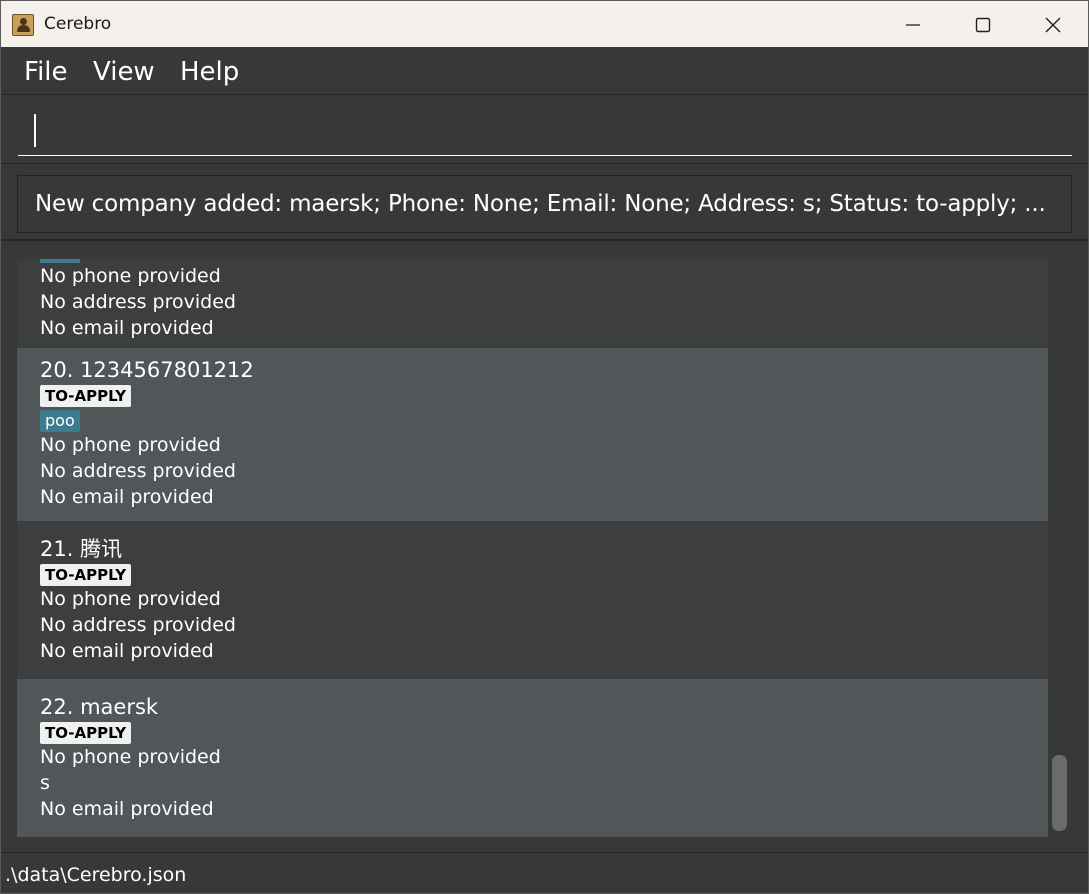 This screenshot has width=1089, height=894. What do you see at coordinates (209, 72) in the screenshot?
I see `menu-help: Help` at bounding box center [209, 72].